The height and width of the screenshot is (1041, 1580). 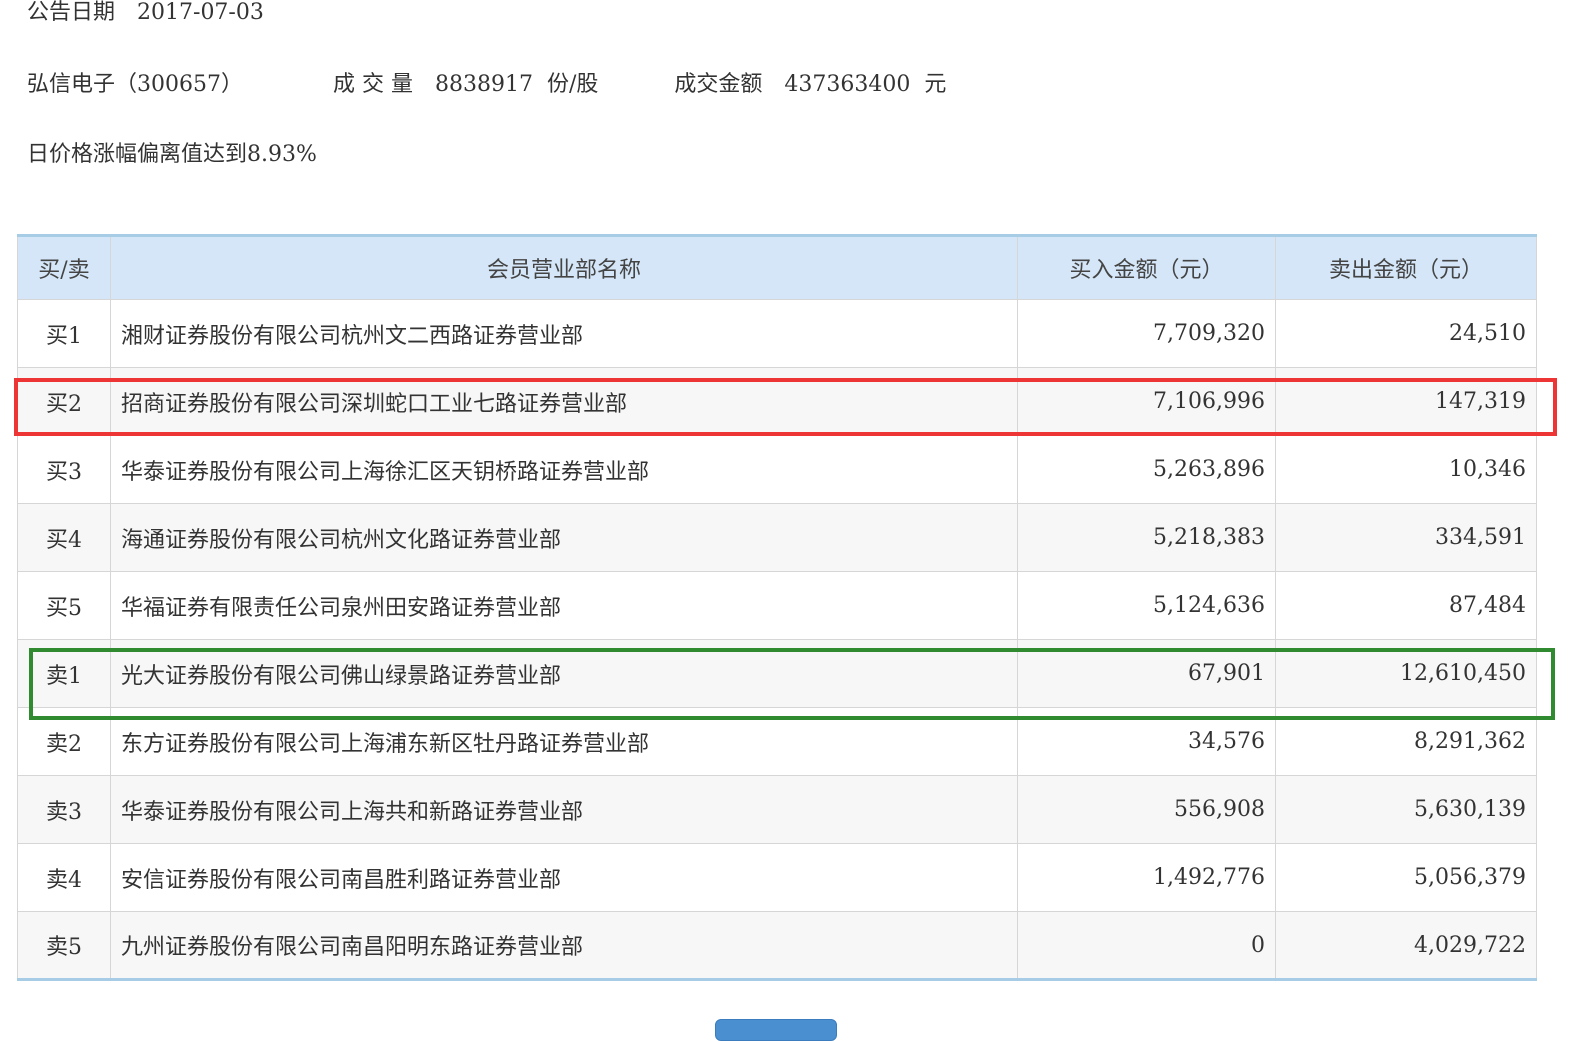 I want to click on row-sell-amount: 334,591, so click(x=1406, y=537).